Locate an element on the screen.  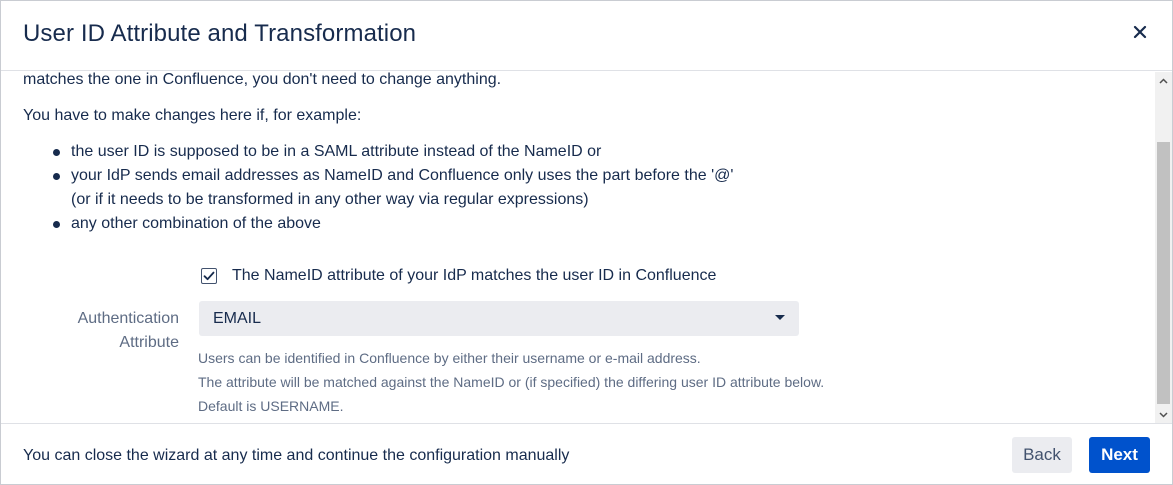
back-button: Back is located at coordinates (1042, 455).